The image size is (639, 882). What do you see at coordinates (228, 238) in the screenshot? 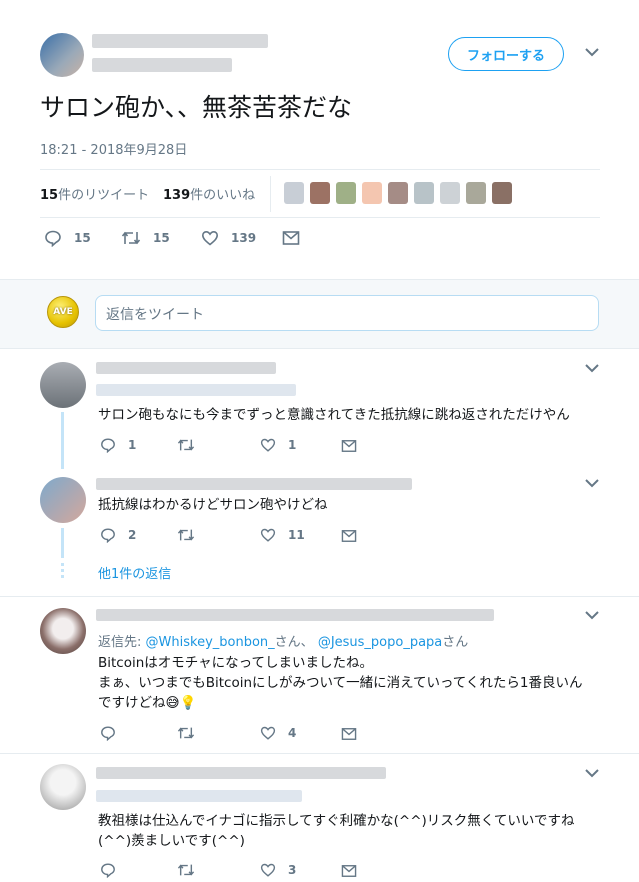
I see `like-action: 139` at bounding box center [228, 238].